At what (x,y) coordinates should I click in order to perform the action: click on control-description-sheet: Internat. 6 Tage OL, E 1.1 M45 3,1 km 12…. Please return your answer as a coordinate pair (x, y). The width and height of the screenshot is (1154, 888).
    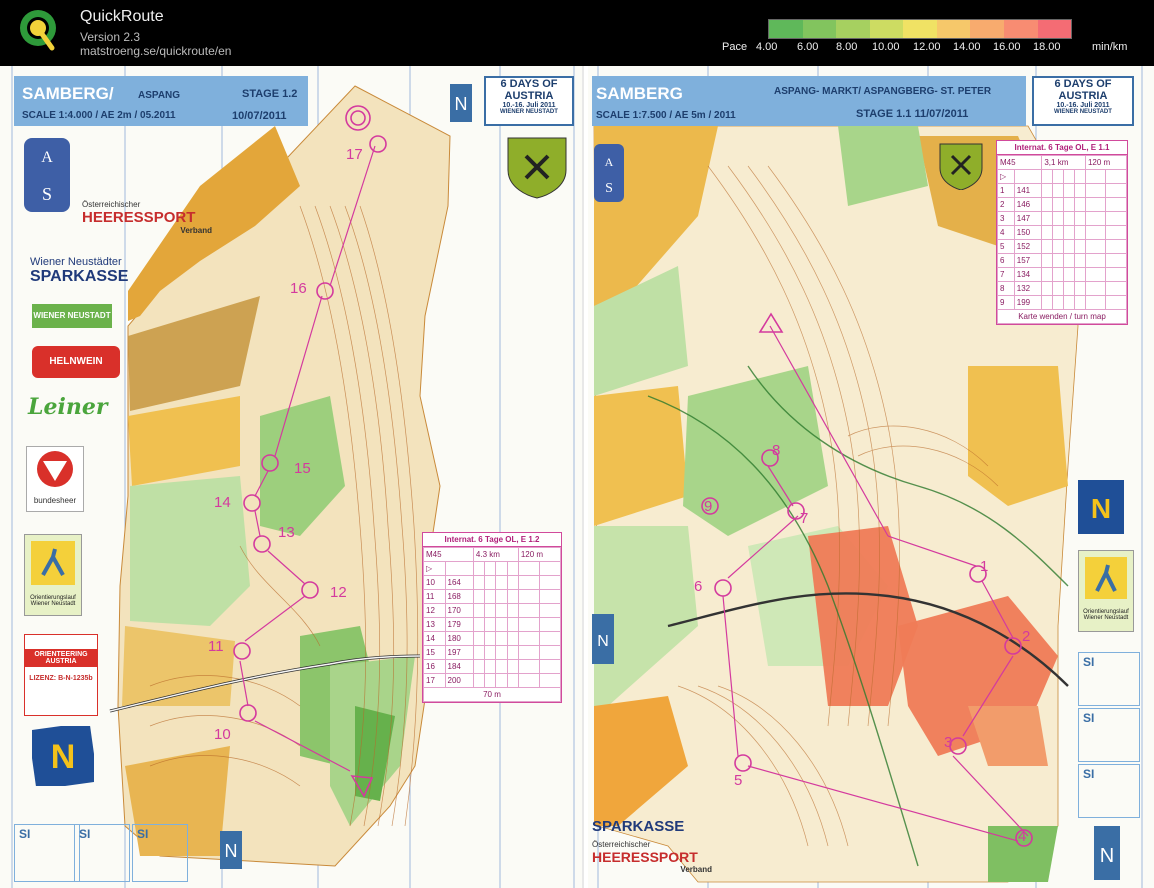
    Looking at the image, I should click on (1062, 232).